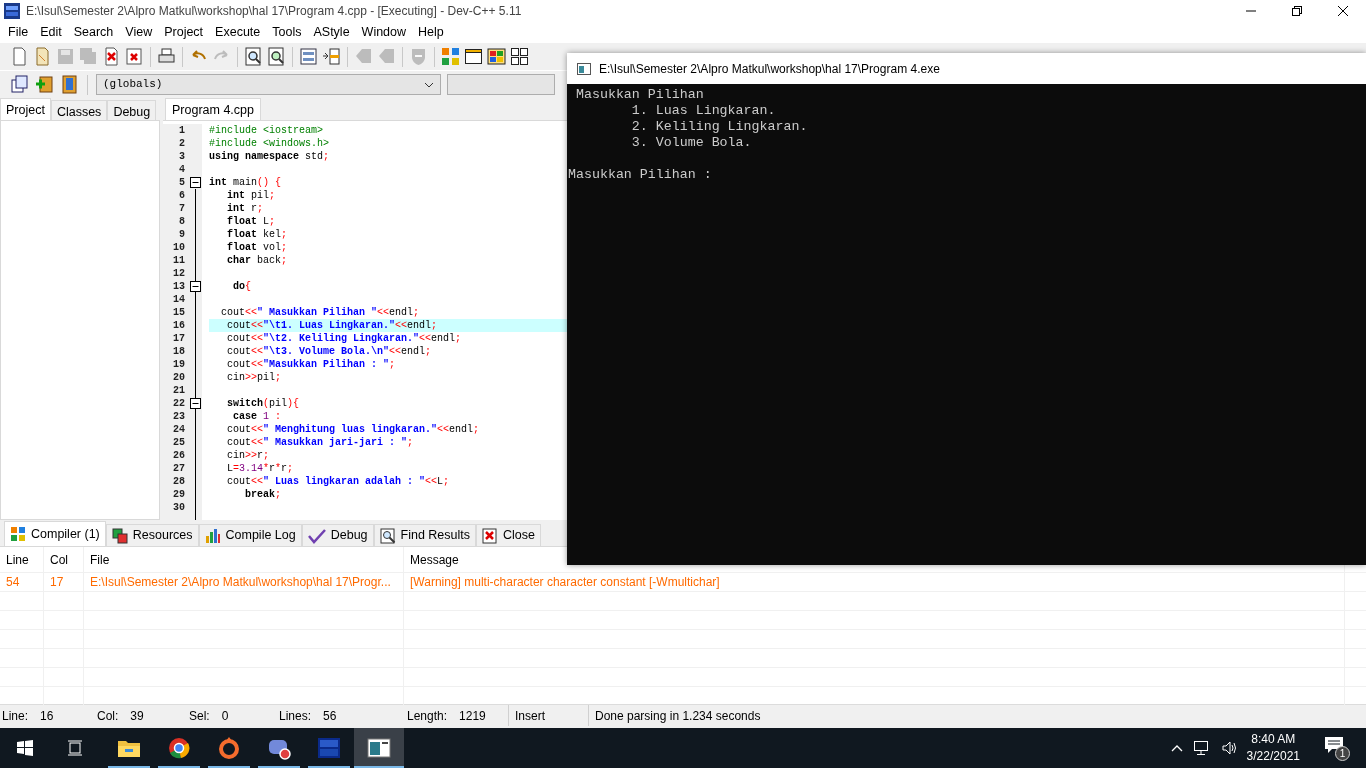  What do you see at coordinates (179, 299) in the screenshot?
I see `line-number: 14` at bounding box center [179, 299].